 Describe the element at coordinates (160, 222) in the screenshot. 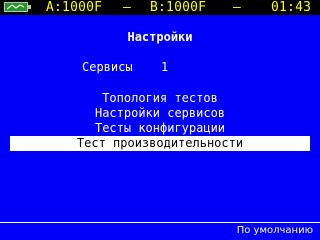

I see `footer-divider` at that location.